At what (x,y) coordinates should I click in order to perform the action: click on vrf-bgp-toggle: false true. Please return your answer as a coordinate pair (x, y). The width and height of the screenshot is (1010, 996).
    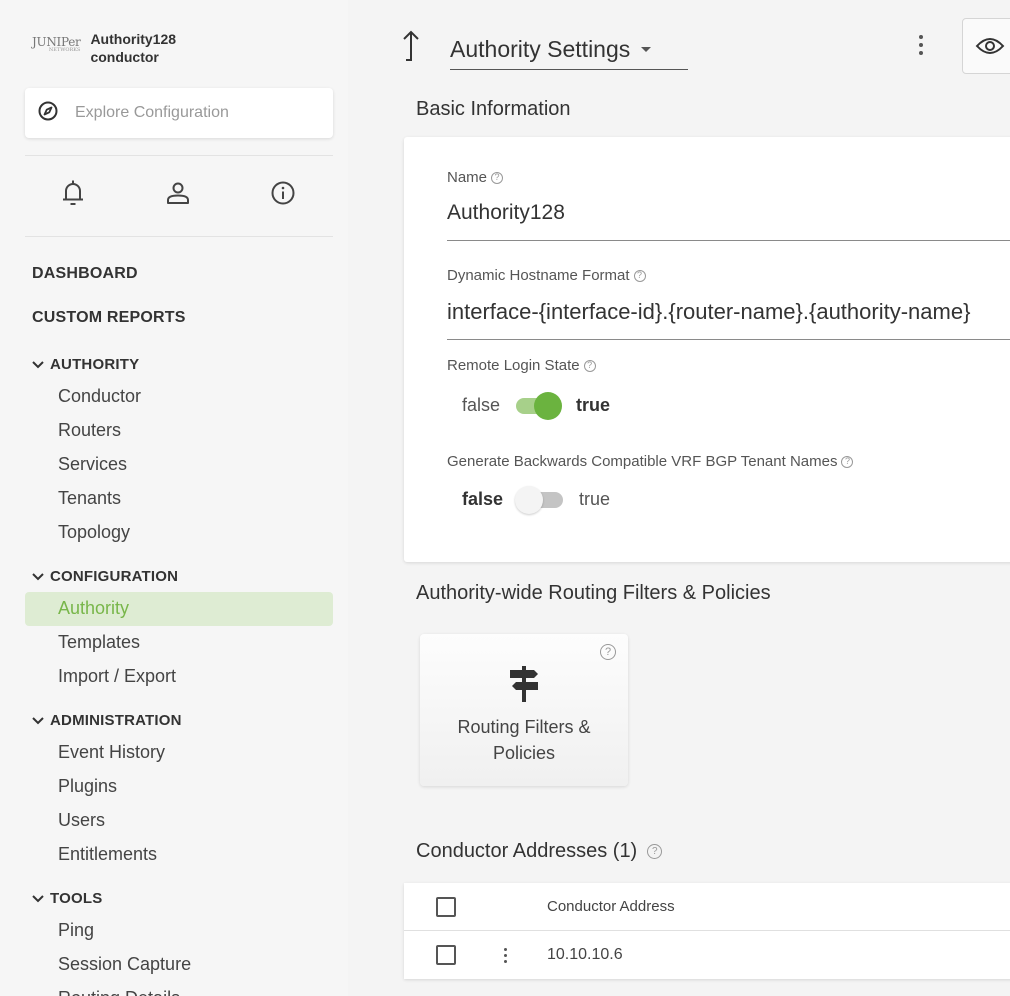
    Looking at the image, I should click on (536, 499).